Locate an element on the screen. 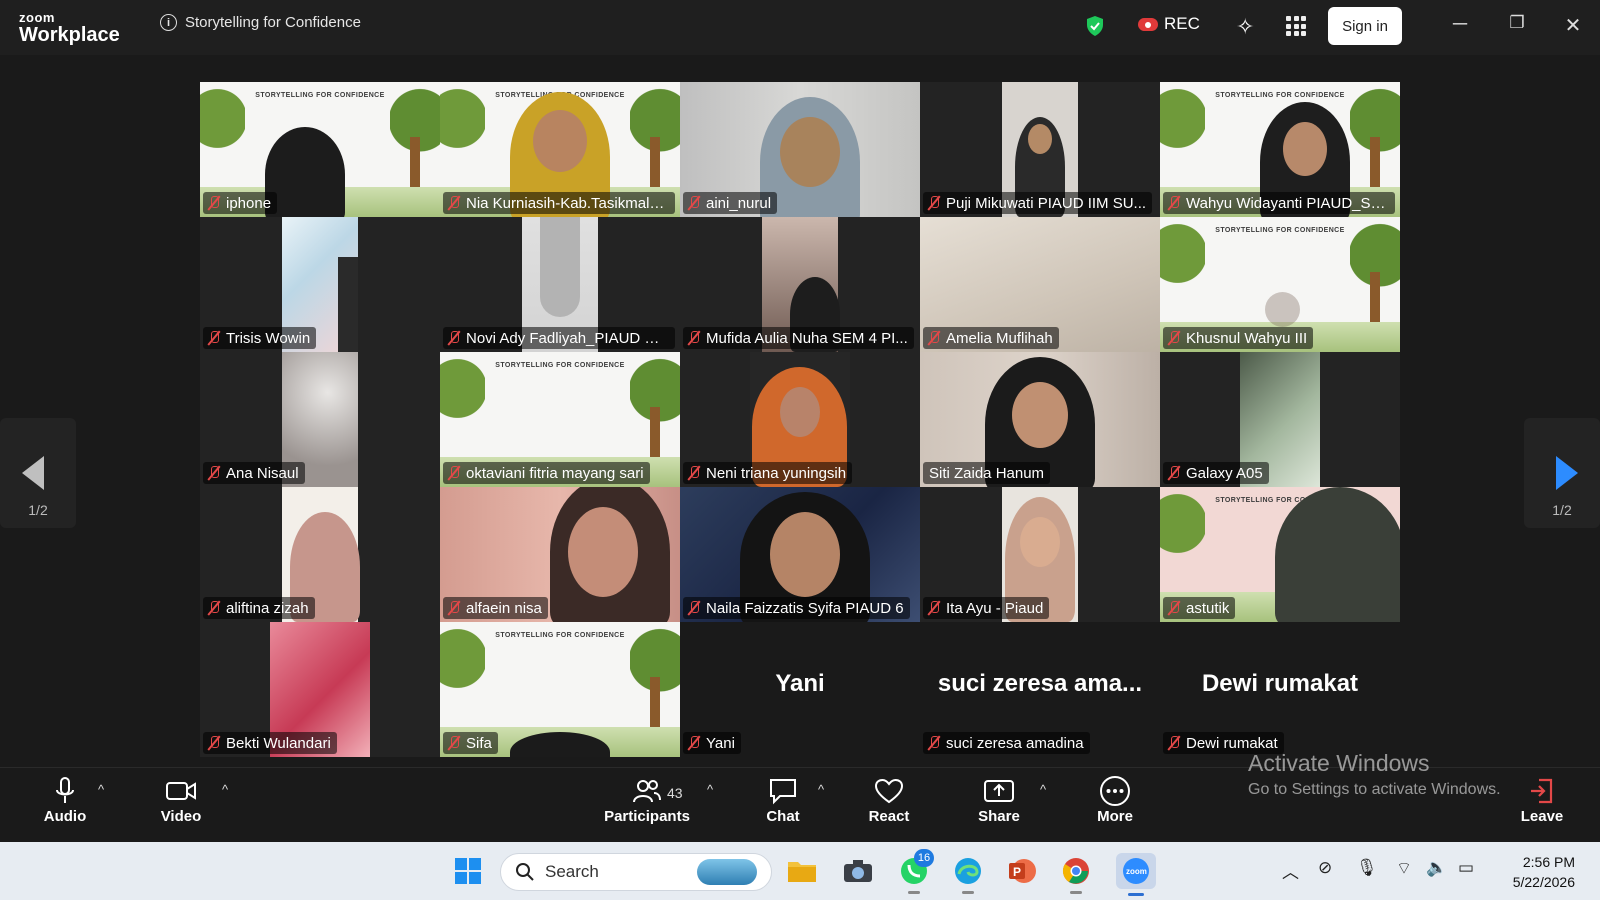 This screenshot has height=900, width=1600. restore-icon: ❐ is located at coordinates (1517, 23).